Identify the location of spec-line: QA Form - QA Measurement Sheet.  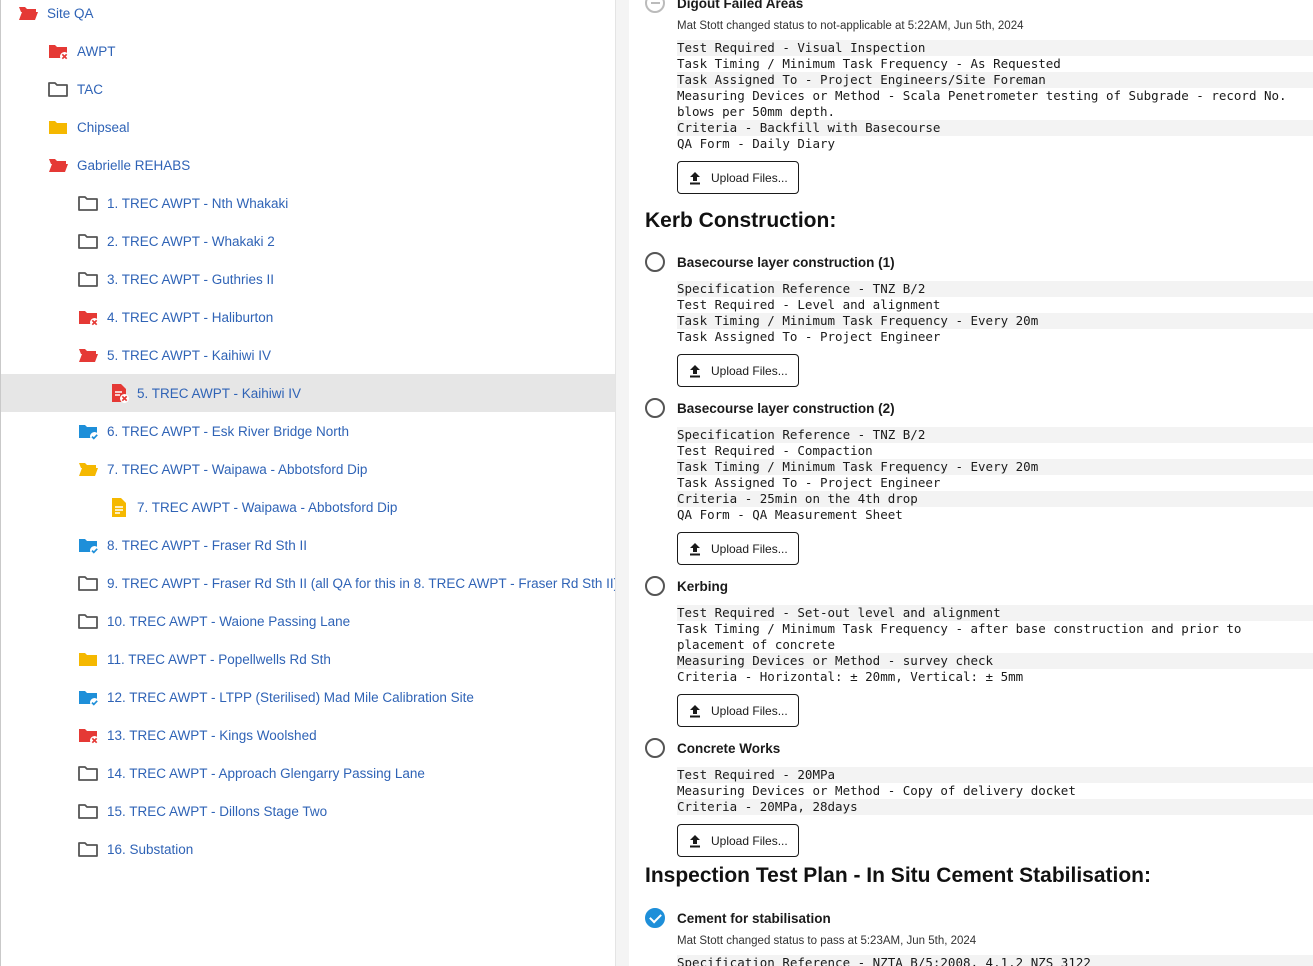
(995, 515).